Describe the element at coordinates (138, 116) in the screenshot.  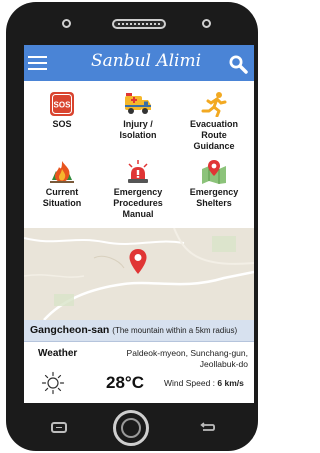
I see `menu-tile-injury-isolation: Injury / Isolation` at that location.